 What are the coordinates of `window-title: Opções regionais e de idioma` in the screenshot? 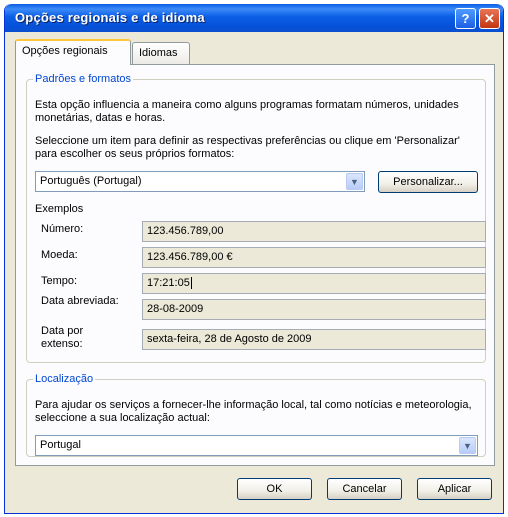 It's located at (110, 17).